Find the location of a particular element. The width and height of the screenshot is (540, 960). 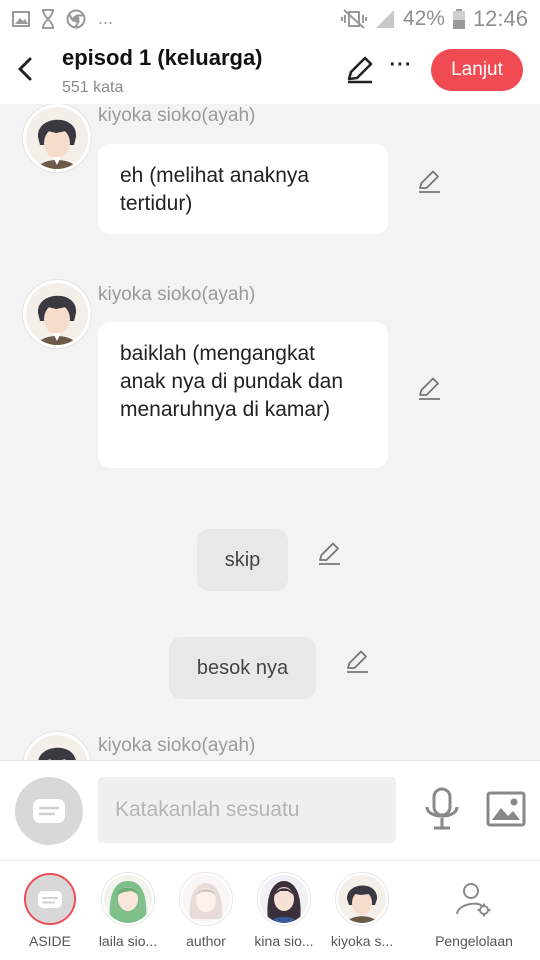

aside-avatar is located at coordinates (50, 899).